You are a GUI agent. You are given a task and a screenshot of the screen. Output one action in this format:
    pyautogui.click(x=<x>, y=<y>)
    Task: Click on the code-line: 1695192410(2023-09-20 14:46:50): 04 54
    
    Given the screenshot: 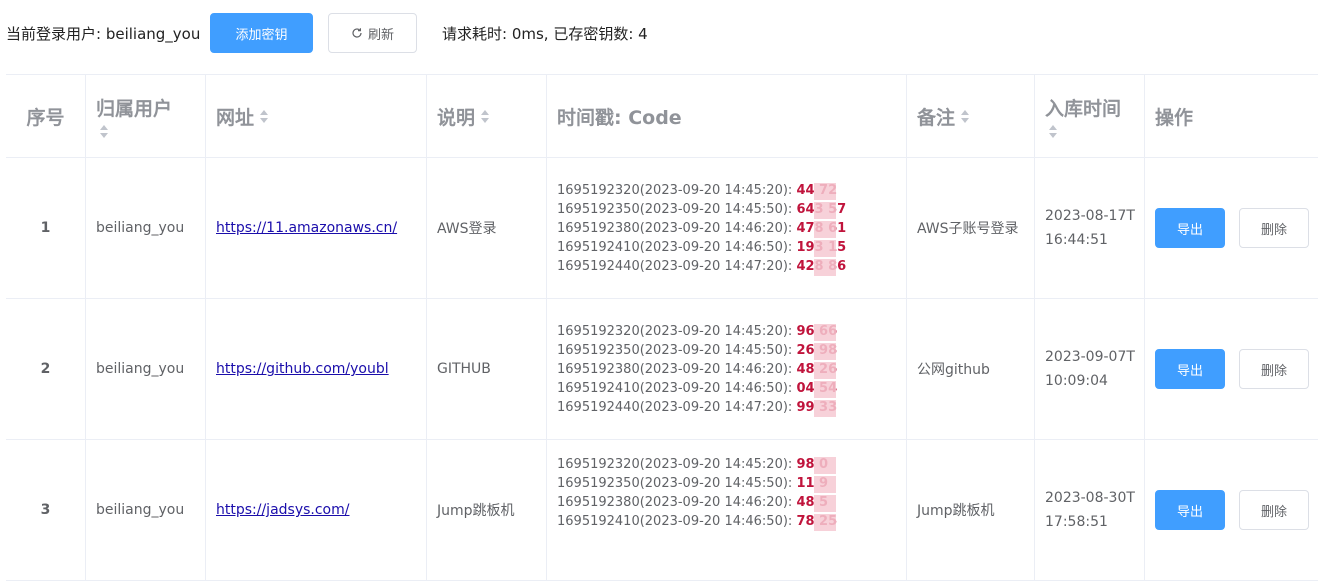 What is the action you would take?
    pyautogui.click(x=697, y=389)
    